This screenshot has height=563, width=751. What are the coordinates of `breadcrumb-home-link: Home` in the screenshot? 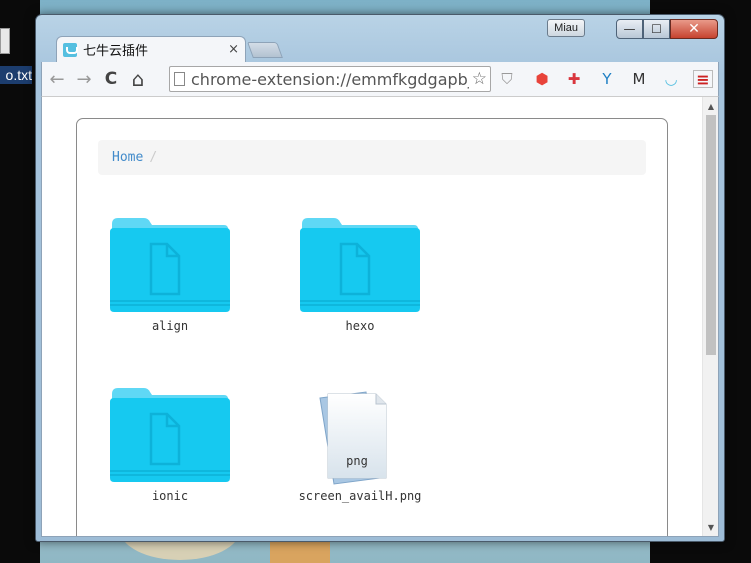 It's located at (127, 157).